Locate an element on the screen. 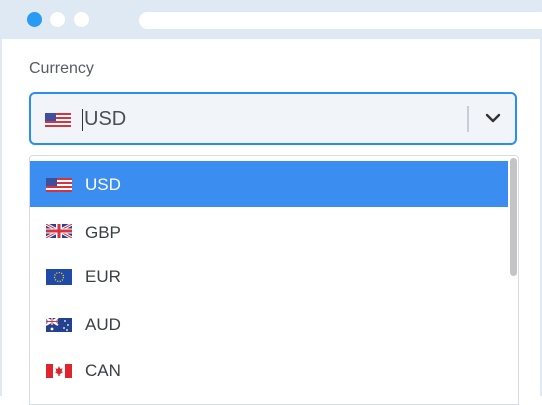 Image resolution: width=542 pixels, height=405 pixels. eu-flag-icon is located at coordinates (59, 279).